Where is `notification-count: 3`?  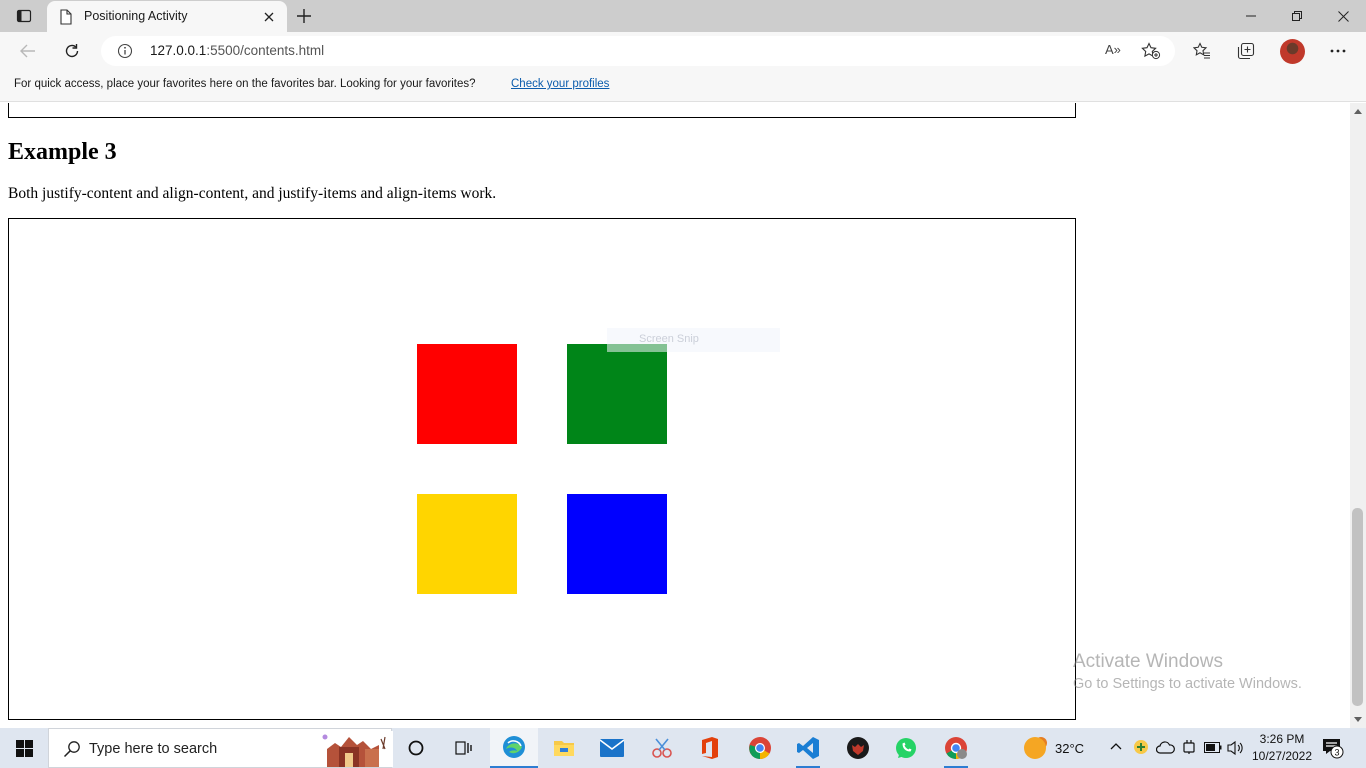
notification-count: 3 is located at coordinates (1336, 753).